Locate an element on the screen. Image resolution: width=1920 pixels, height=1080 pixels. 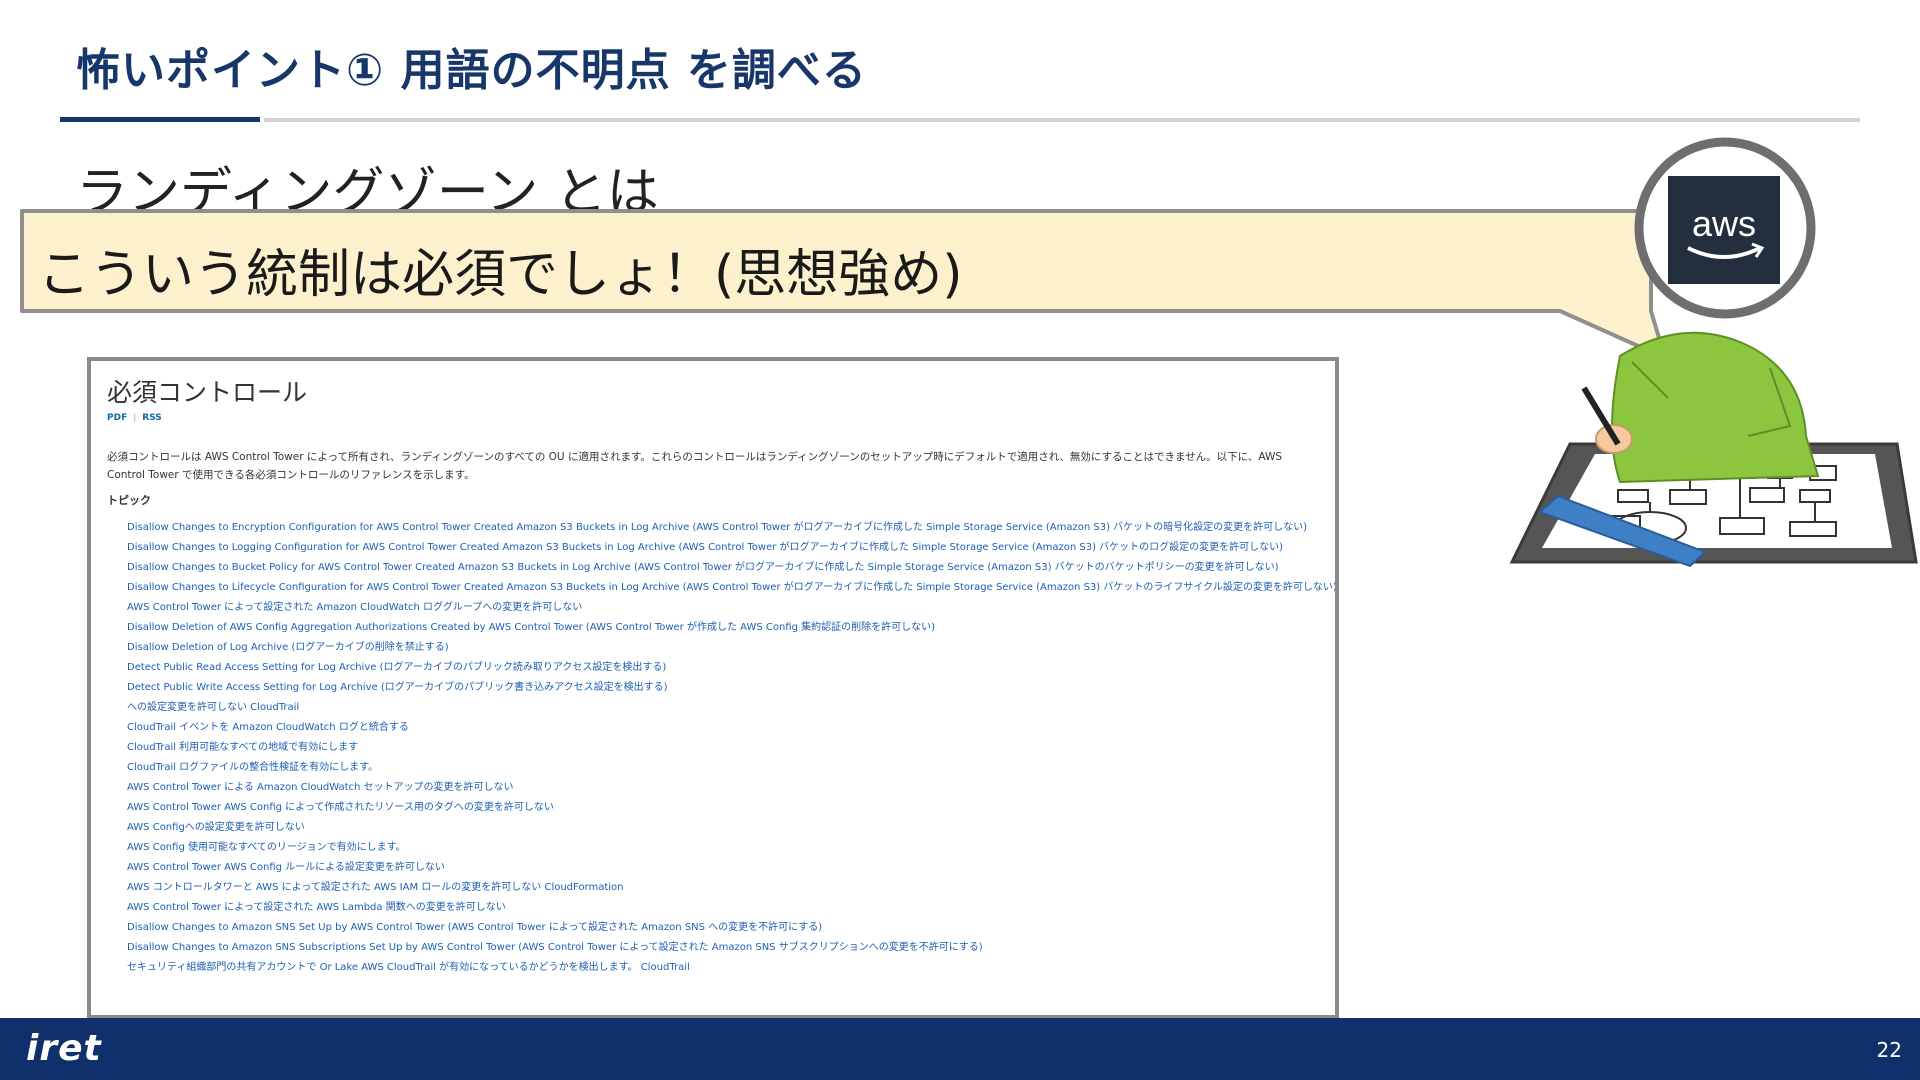
footer-bar: iret 22 is located at coordinates (960, 1049).